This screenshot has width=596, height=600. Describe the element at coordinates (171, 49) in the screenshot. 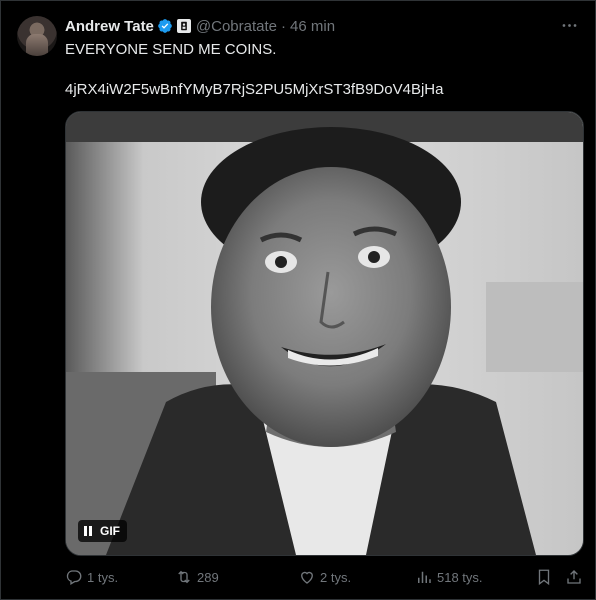

I see `tweet-text-line: EVERYONE SEND ME COINS.` at that location.